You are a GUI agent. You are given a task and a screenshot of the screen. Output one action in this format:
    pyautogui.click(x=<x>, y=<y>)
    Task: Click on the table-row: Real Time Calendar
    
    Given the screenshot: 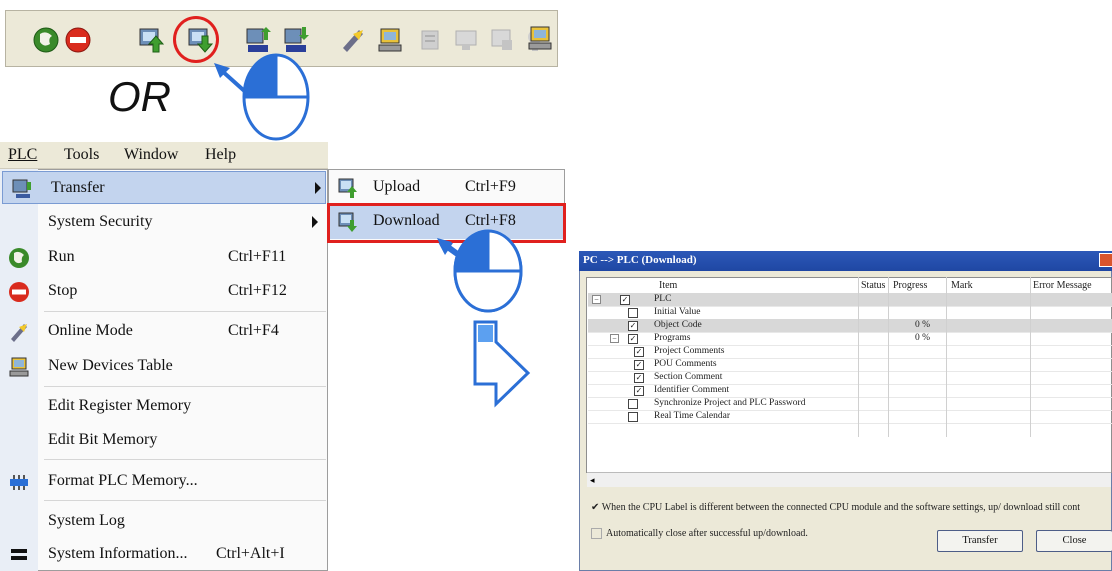 What is the action you would take?
    pyautogui.click(x=850, y=417)
    